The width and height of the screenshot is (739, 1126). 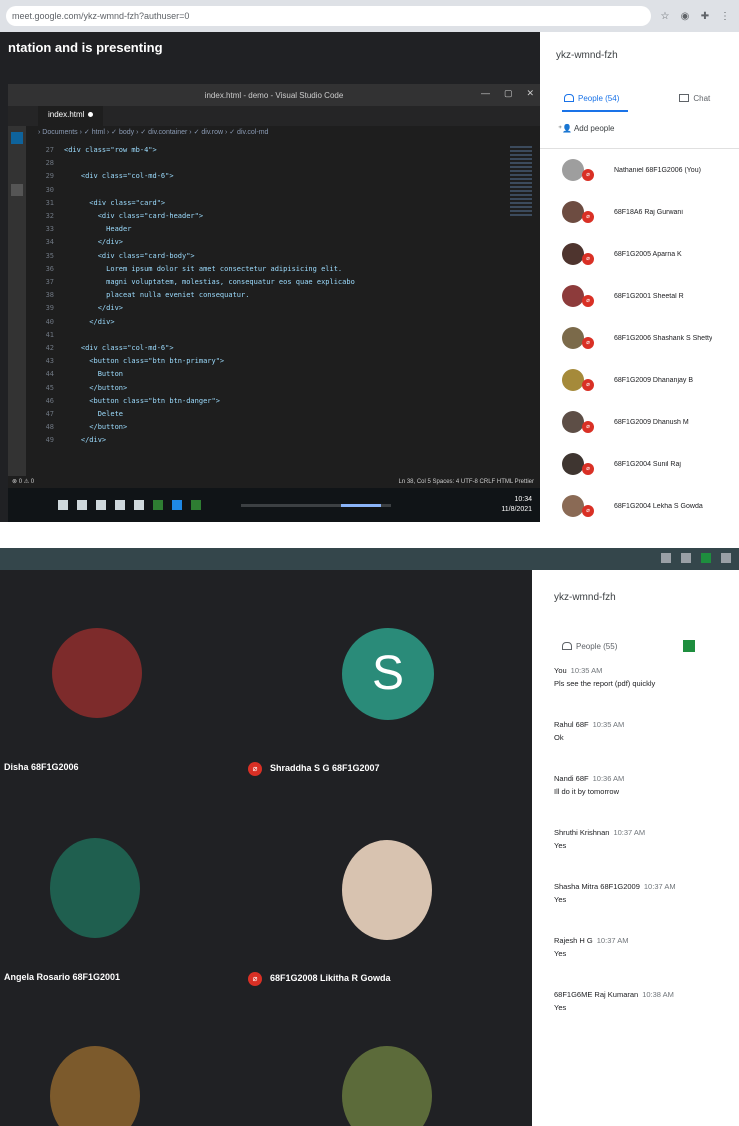 What do you see at coordinates (705, 16) in the screenshot?
I see `puzzle-icon: ✚` at bounding box center [705, 16].